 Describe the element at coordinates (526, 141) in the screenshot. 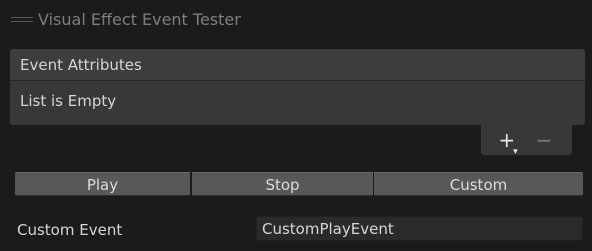

I see `list-footer-controls: +▾ −` at that location.